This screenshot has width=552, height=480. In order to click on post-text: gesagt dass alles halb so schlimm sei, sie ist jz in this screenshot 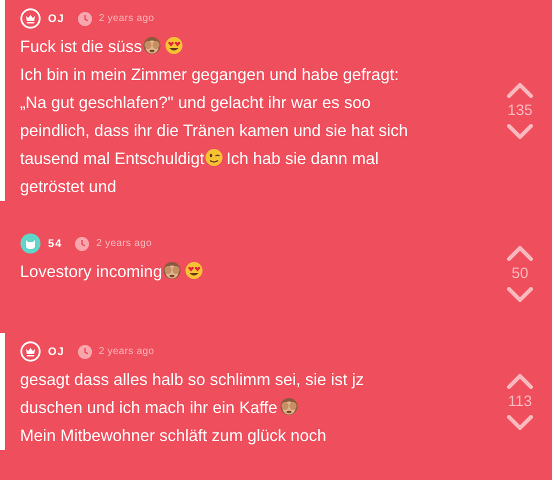, I will do `click(192, 380)`.